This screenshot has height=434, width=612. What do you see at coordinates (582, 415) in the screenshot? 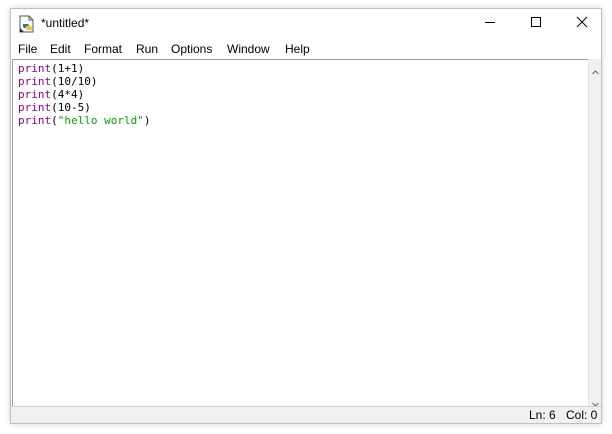
I see `status-column-number: Col: 0` at bounding box center [582, 415].